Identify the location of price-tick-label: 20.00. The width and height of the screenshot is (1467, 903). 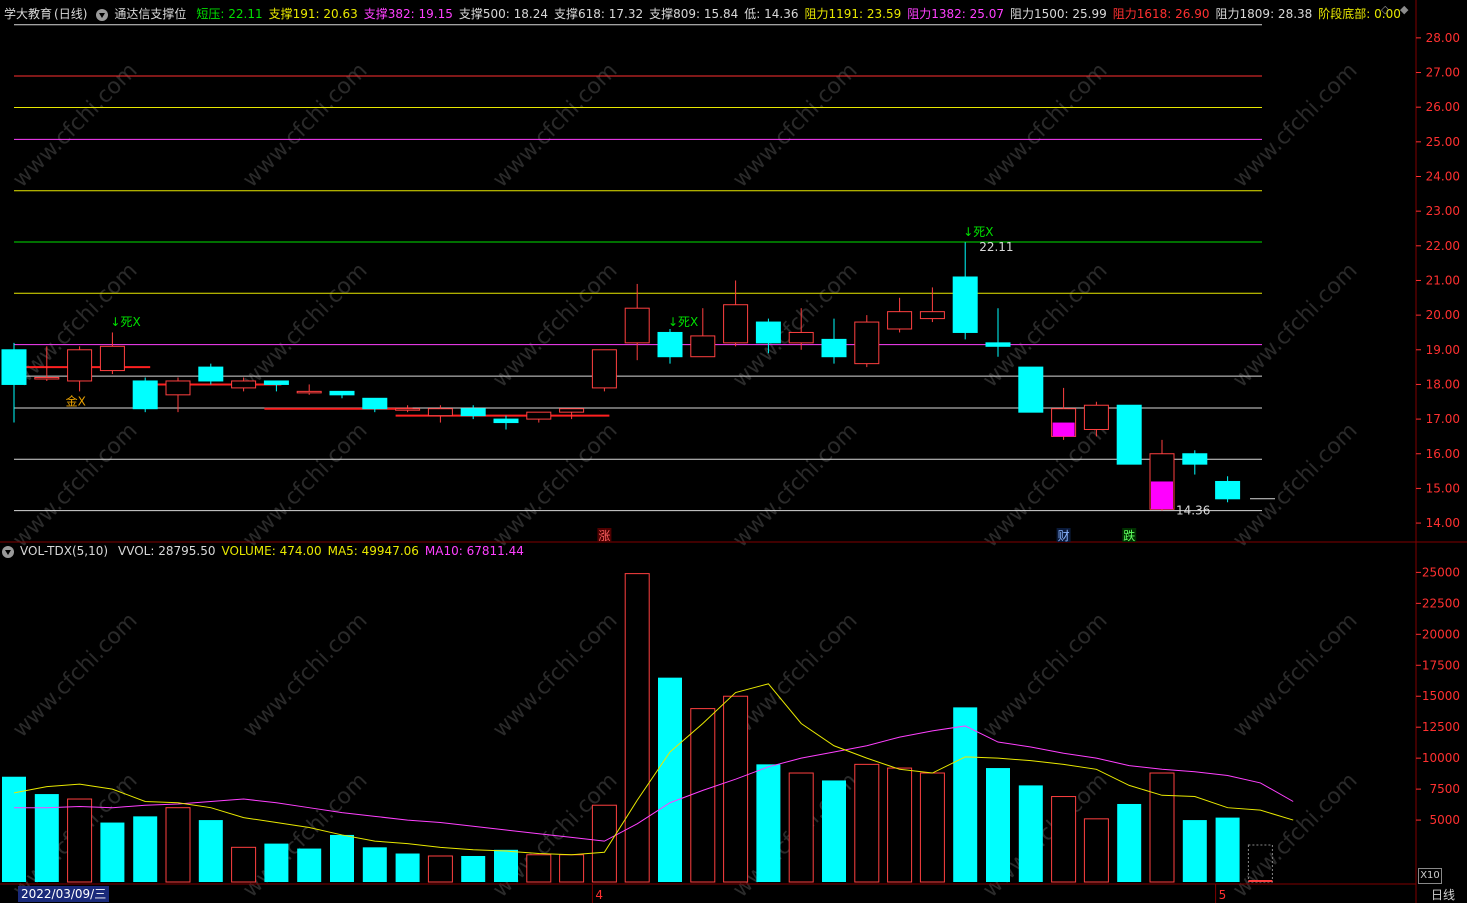
(1443, 315).